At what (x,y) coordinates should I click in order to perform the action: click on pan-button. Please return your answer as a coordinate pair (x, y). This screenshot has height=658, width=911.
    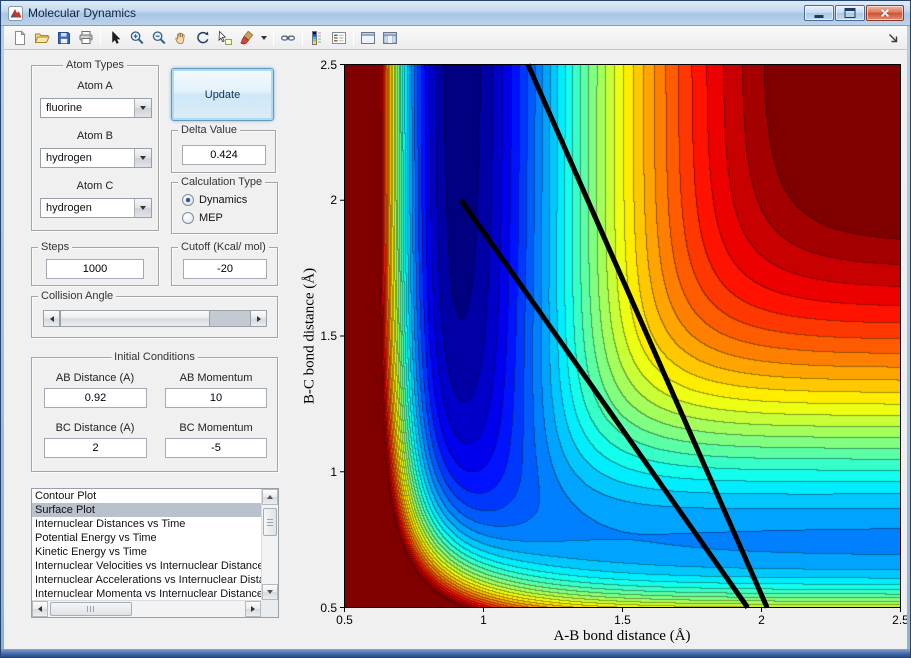
    Looking at the image, I should click on (181, 38).